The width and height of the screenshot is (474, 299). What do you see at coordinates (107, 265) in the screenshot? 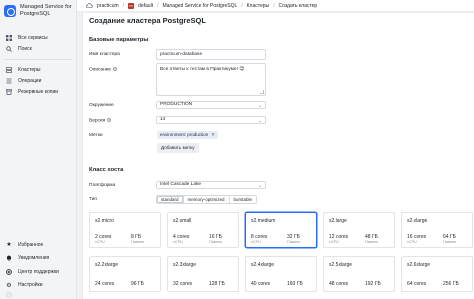
I see `host-class-name: s2.2xlarge` at bounding box center [107, 265].